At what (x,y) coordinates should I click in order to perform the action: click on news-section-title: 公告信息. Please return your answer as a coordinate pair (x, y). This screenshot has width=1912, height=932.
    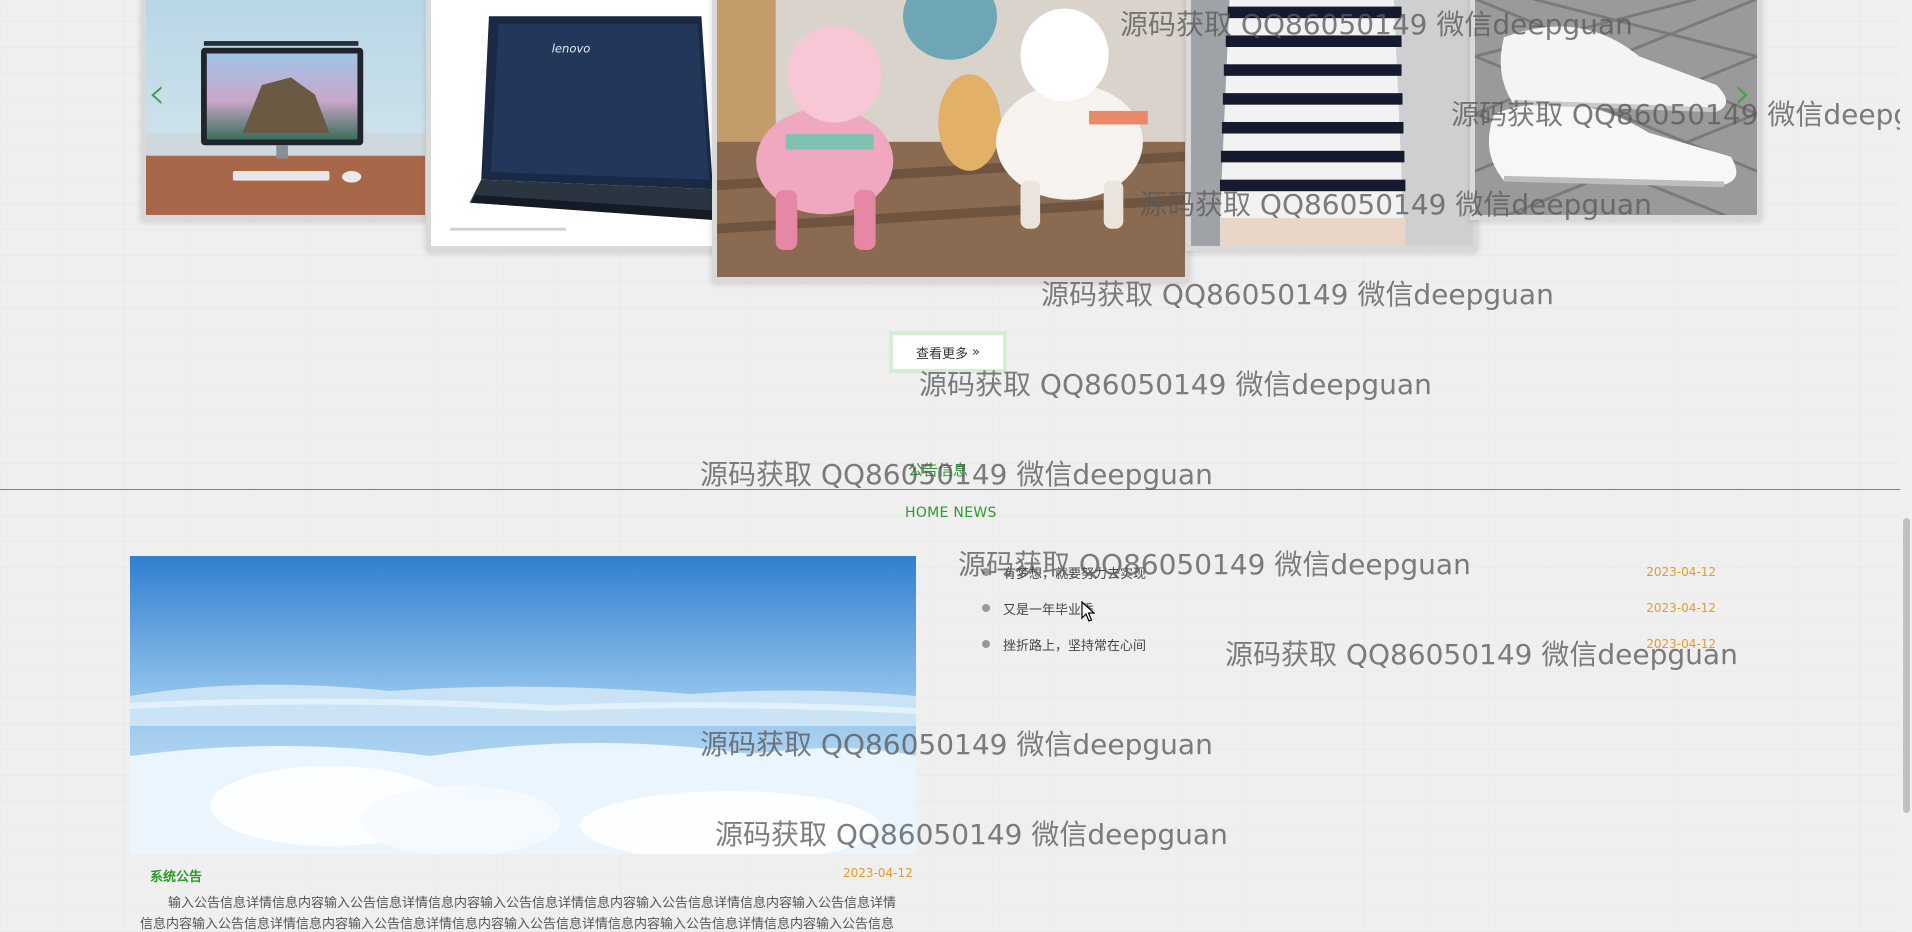
    Looking at the image, I should click on (938, 470).